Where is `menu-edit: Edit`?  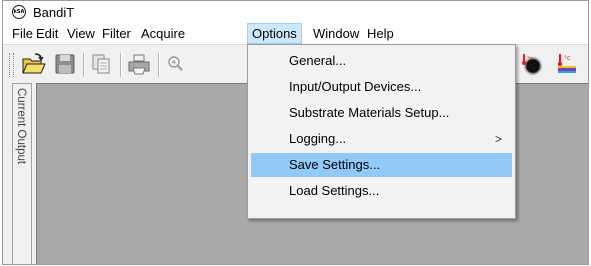 menu-edit: Edit is located at coordinates (47, 33).